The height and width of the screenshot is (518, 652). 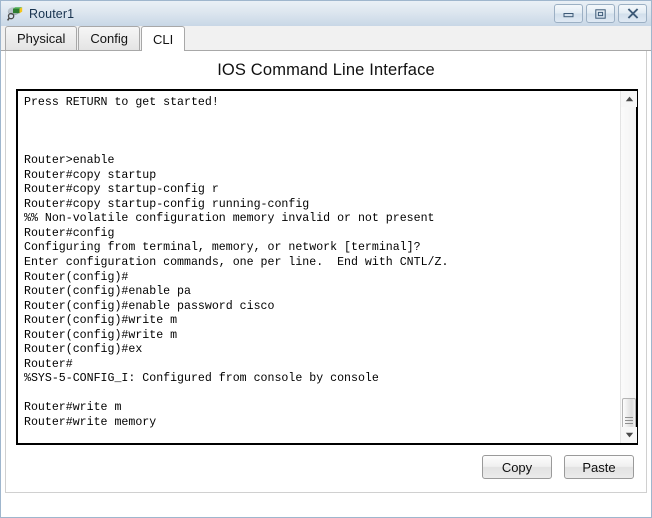 I want to click on title-bar: Router1, so click(x=326, y=13).